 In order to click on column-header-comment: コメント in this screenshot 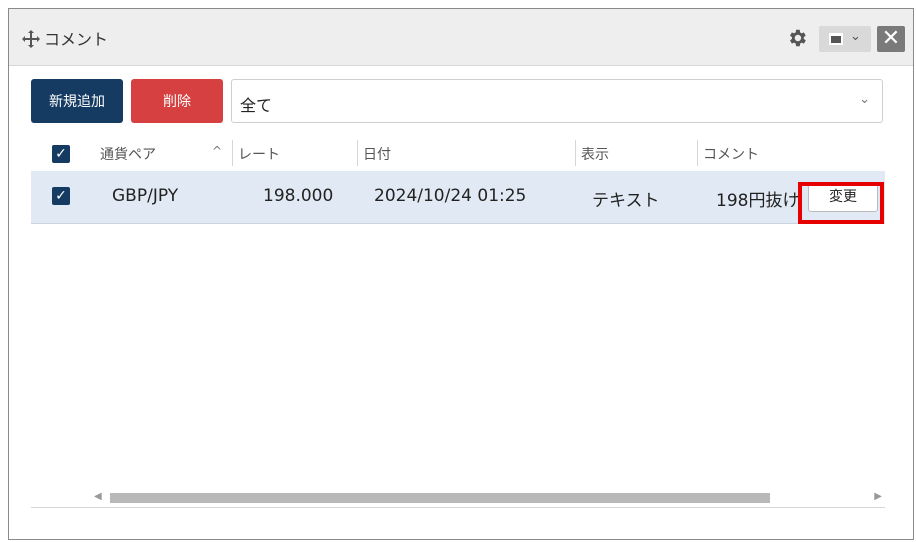, I will do `click(731, 154)`.